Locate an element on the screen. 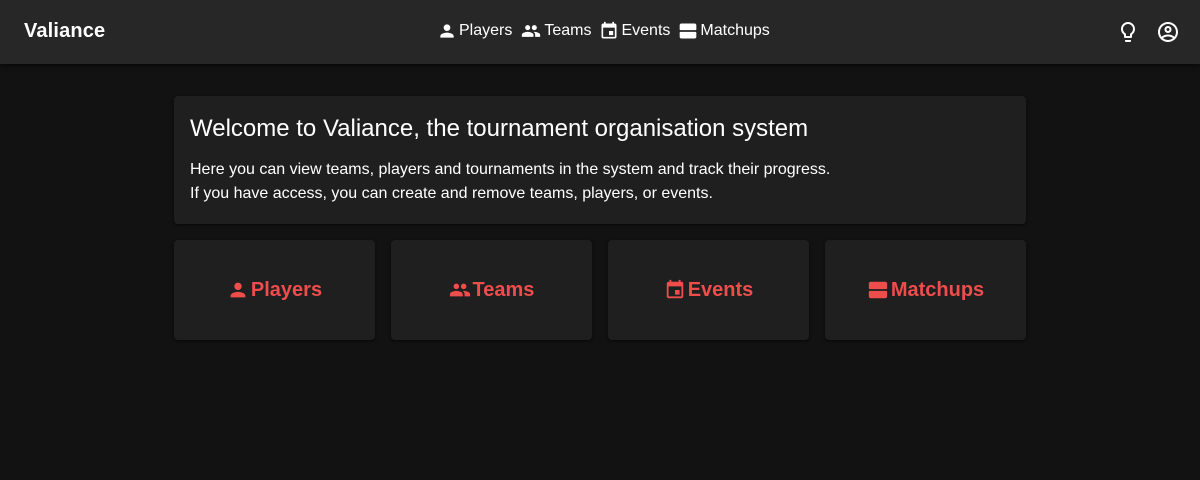  nav-players-link: Players is located at coordinates (474, 31).